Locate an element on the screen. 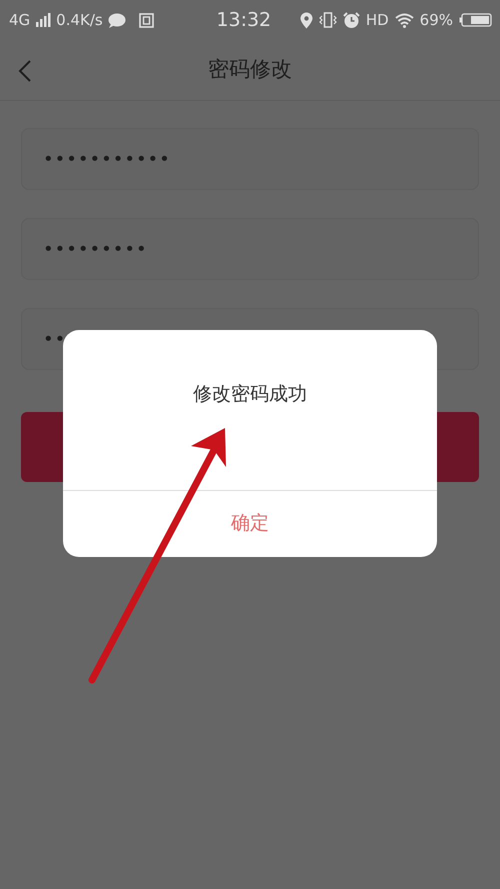  battery-percent: 69% is located at coordinates (436, 20).